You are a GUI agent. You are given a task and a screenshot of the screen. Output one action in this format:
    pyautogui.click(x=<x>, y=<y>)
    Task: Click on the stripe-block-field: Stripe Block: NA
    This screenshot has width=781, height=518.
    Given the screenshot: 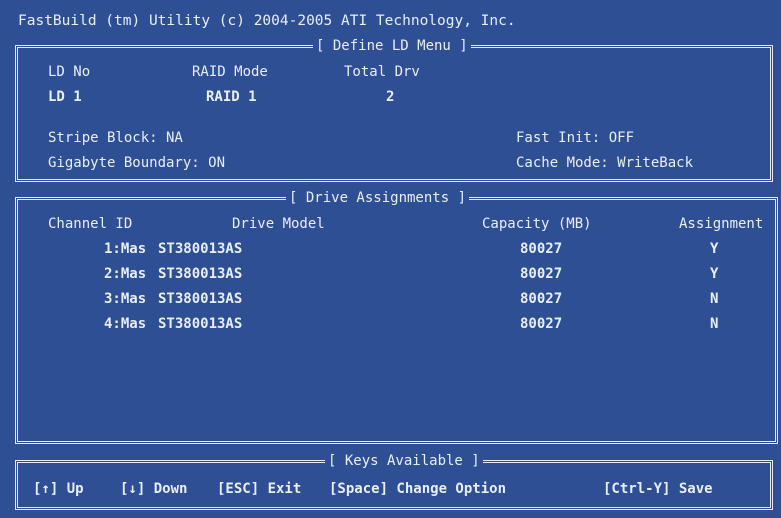 What is the action you would take?
    pyautogui.click(x=115, y=138)
    